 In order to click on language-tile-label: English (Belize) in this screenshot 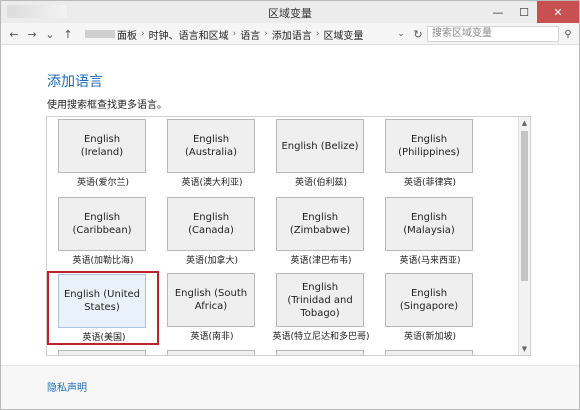, I will do `click(320, 146)`.